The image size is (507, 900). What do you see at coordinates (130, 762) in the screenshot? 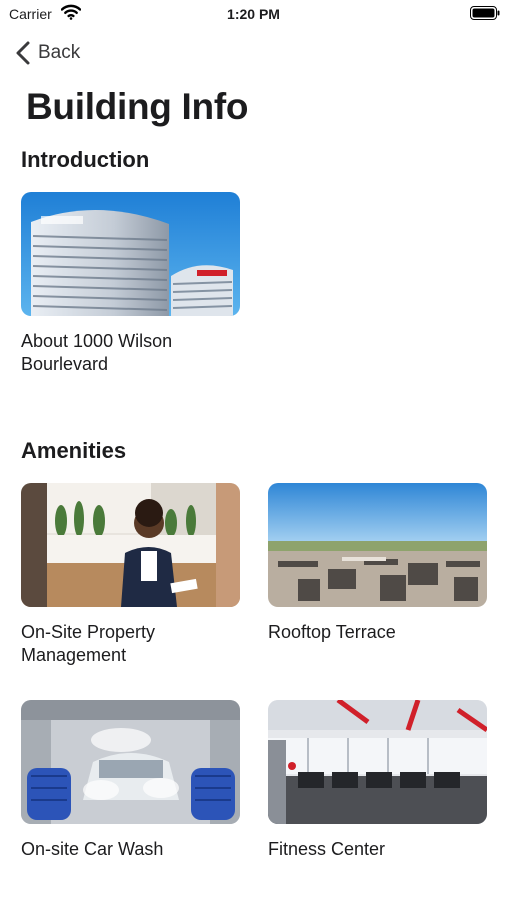
I see `car-wash-photo` at bounding box center [130, 762].